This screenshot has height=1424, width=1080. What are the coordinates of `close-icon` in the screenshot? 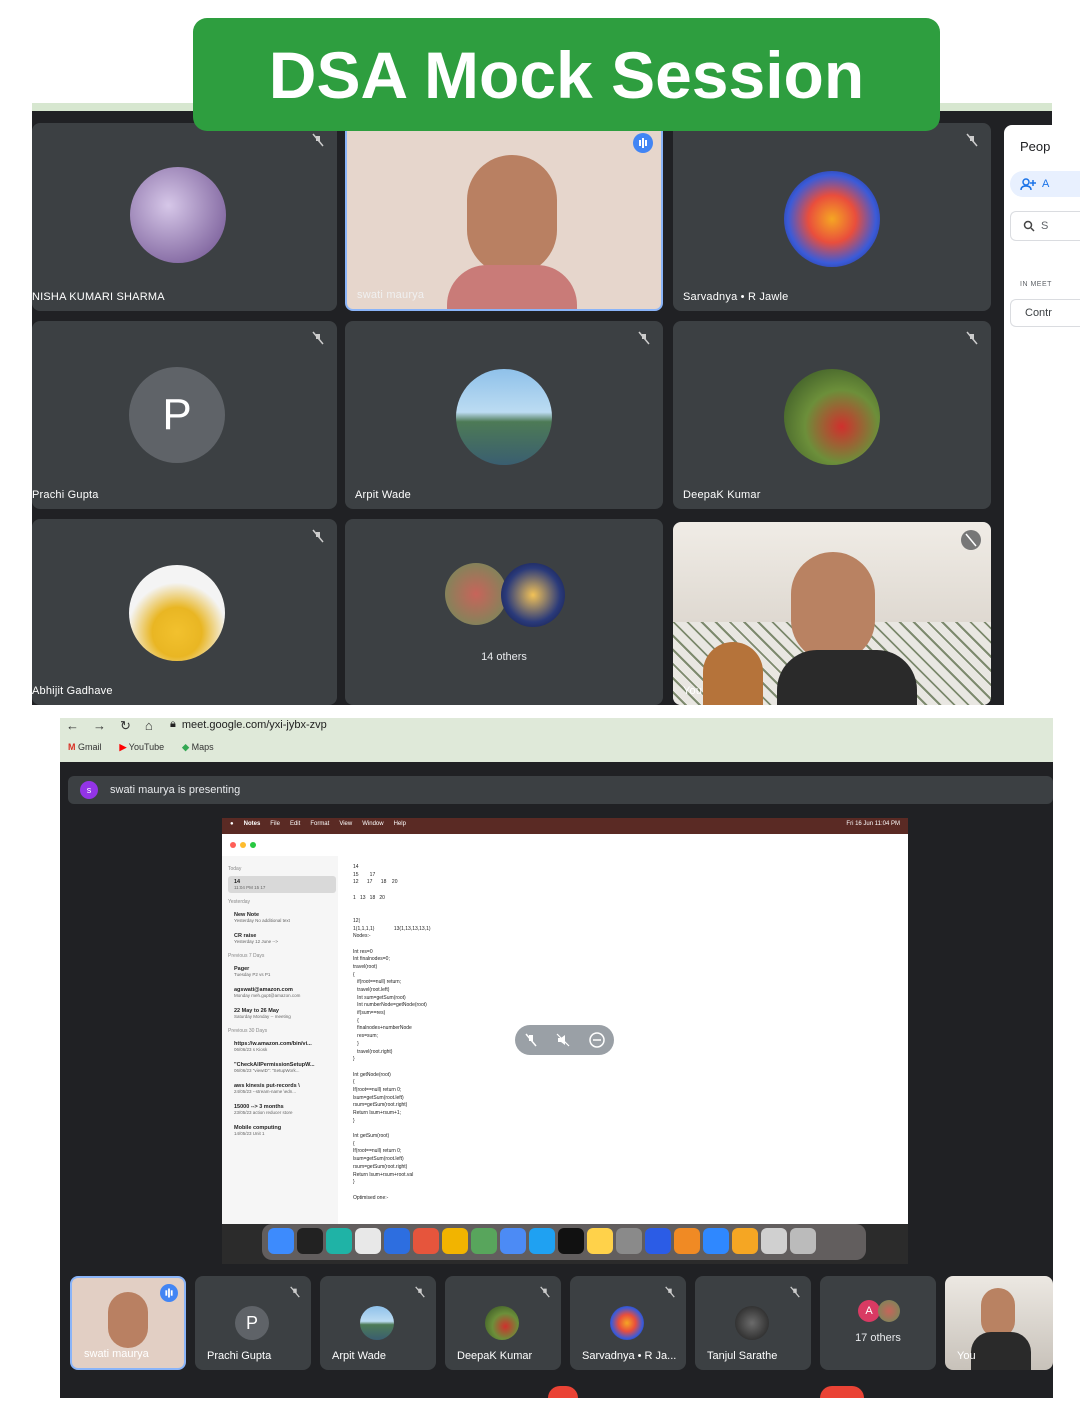 It's located at (233, 845).